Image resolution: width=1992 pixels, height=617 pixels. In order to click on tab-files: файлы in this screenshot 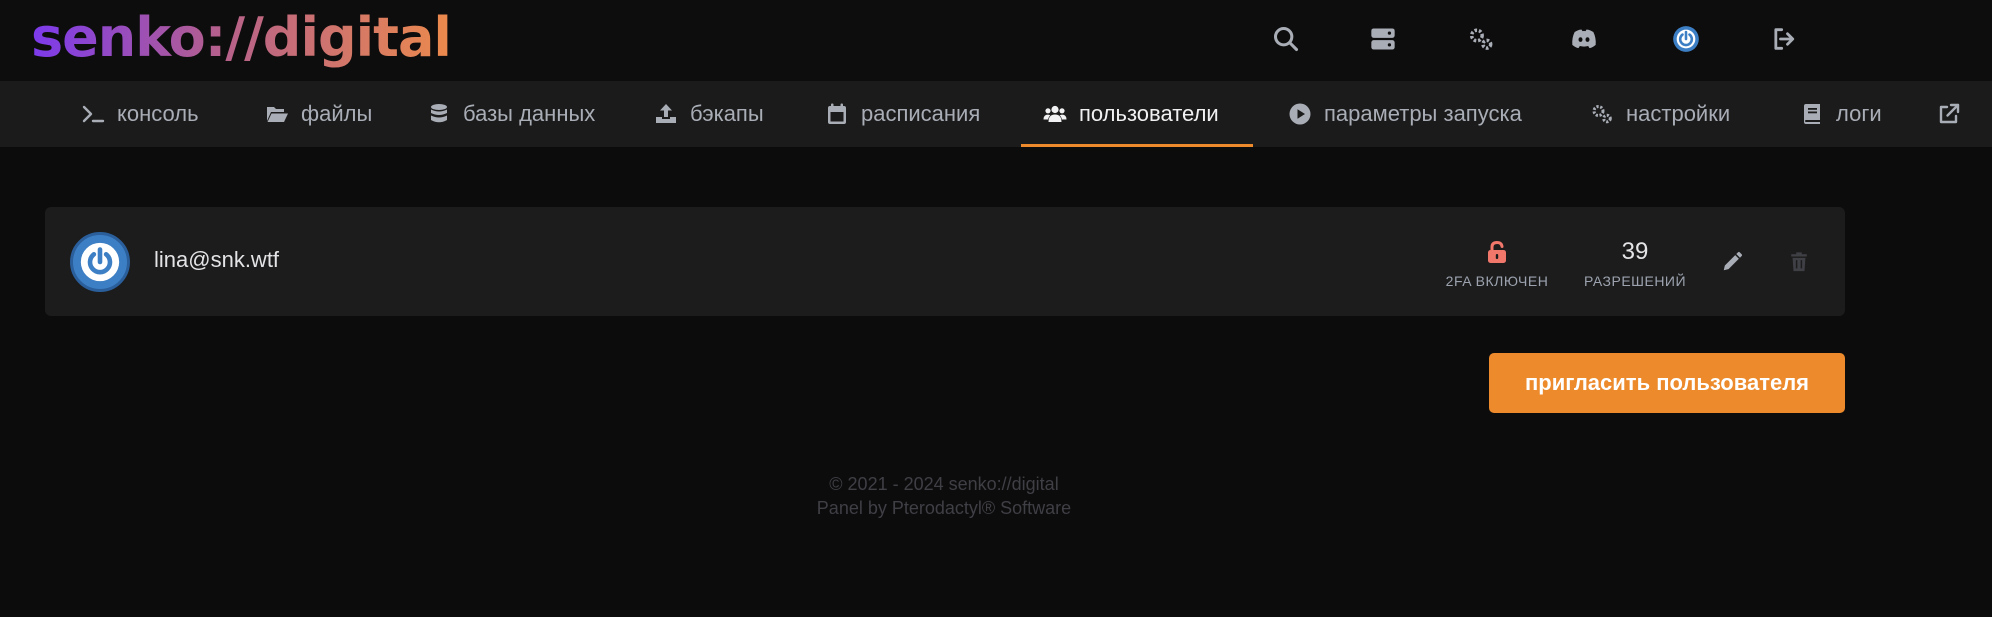, I will do `click(318, 114)`.